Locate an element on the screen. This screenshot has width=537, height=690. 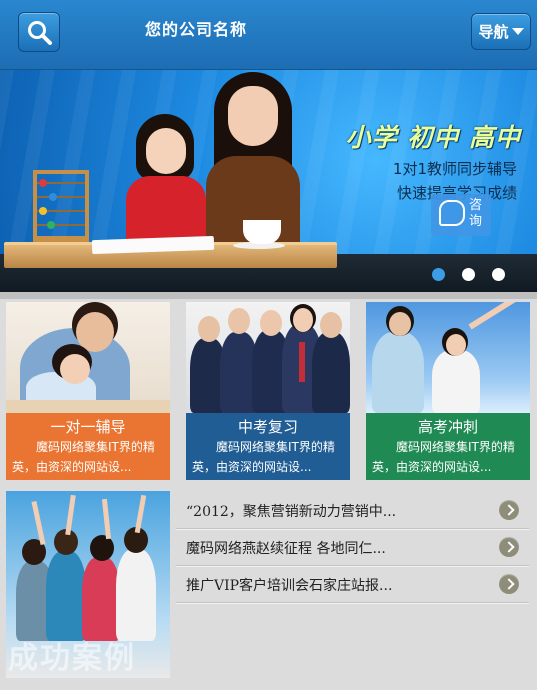
search-button is located at coordinates (39, 32).